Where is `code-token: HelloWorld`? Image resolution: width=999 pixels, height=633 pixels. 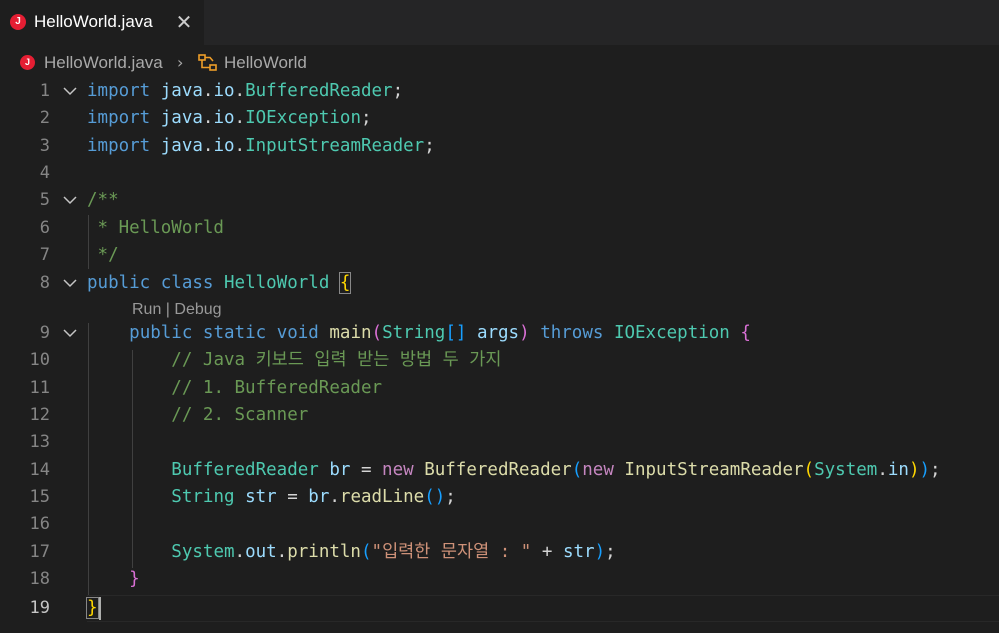 code-token: HelloWorld is located at coordinates (277, 283).